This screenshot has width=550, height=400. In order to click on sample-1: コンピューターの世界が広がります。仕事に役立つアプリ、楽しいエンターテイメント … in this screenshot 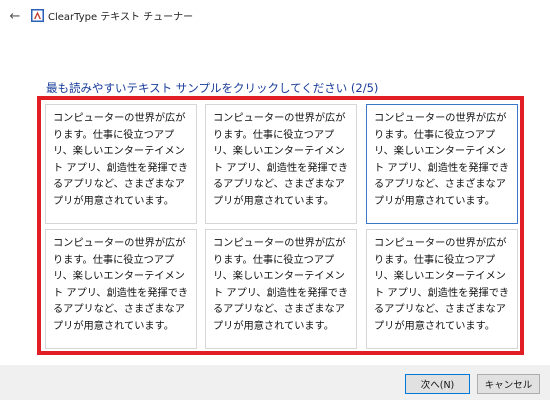, I will do `click(121, 164)`.